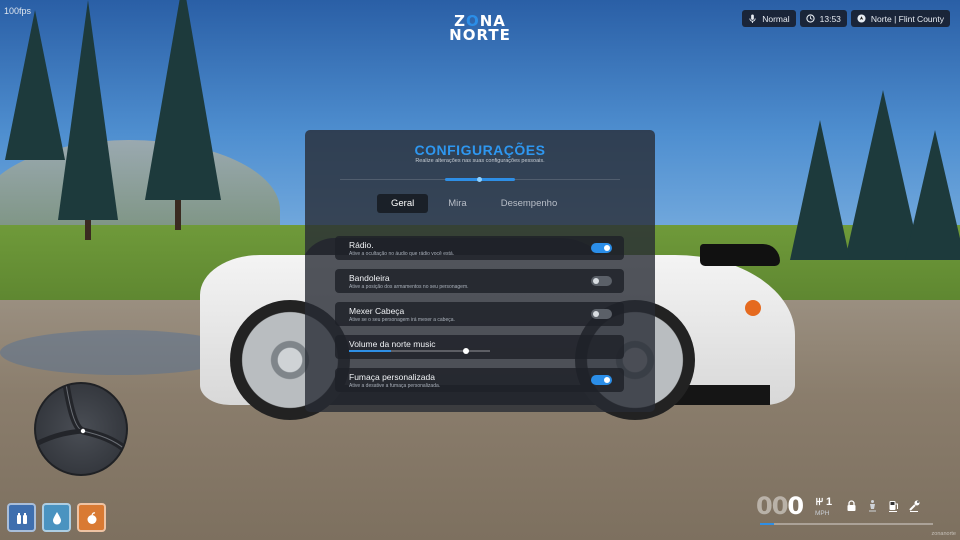 The width and height of the screenshot is (960, 540). I want to click on wrench-icon, so click(914, 506).